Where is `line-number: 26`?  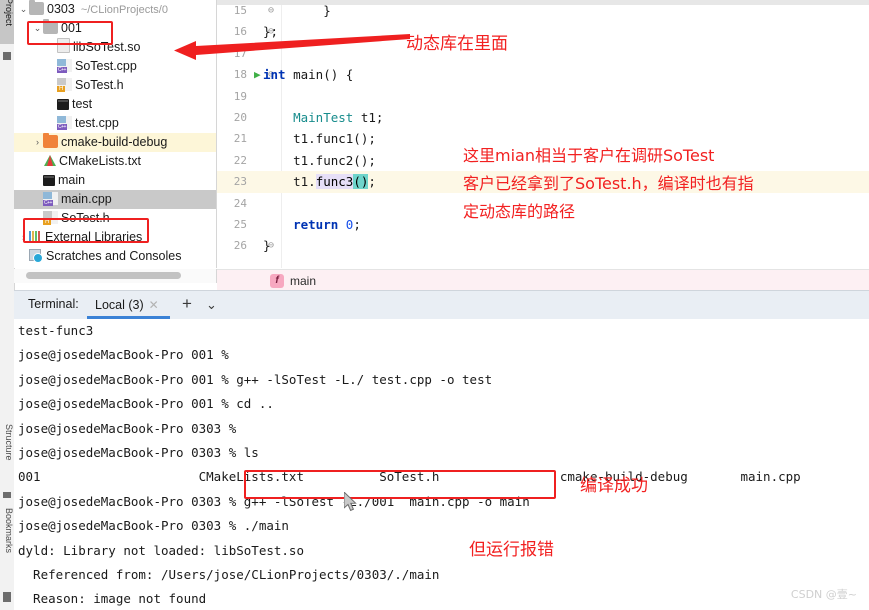
line-number: 26 is located at coordinates (240, 246).